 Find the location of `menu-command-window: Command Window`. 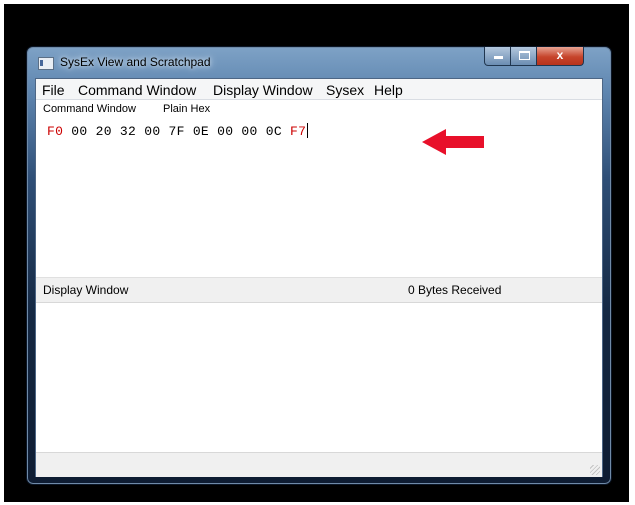

menu-command-window: Command Window is located at coordinates (137, 90).